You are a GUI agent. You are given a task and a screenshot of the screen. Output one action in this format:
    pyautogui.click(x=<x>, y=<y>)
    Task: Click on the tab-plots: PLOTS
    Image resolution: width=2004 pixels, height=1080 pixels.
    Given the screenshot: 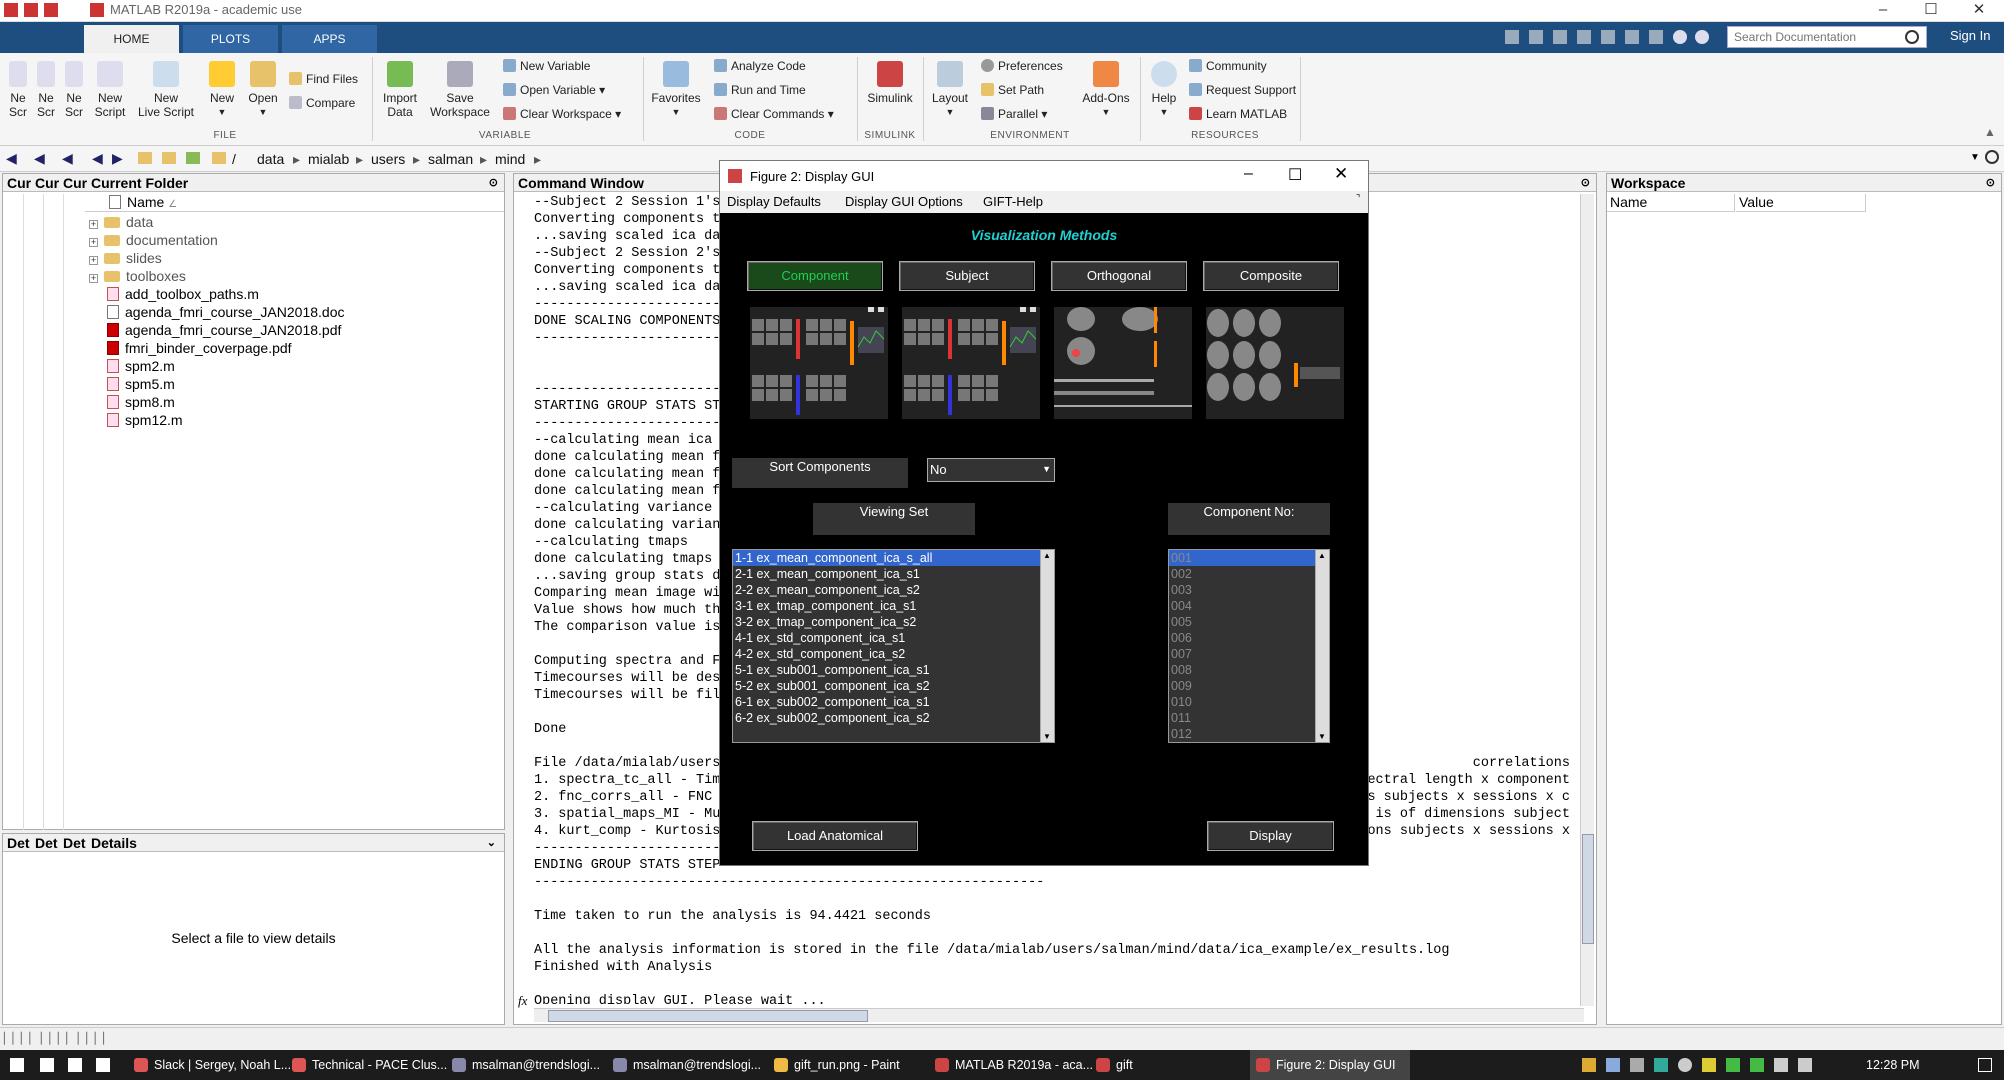 What is the action you would take?
    pyautogui.click(x=230, y=39)
    